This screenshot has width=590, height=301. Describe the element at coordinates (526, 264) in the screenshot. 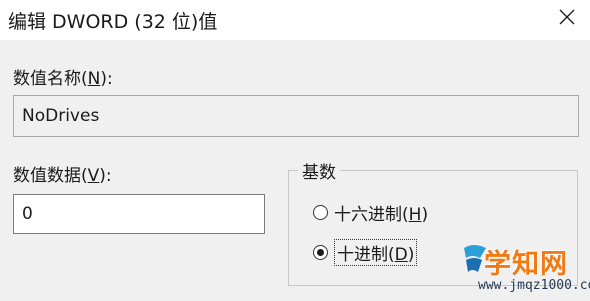

I see `watermark-brand: 学知网` at that location.